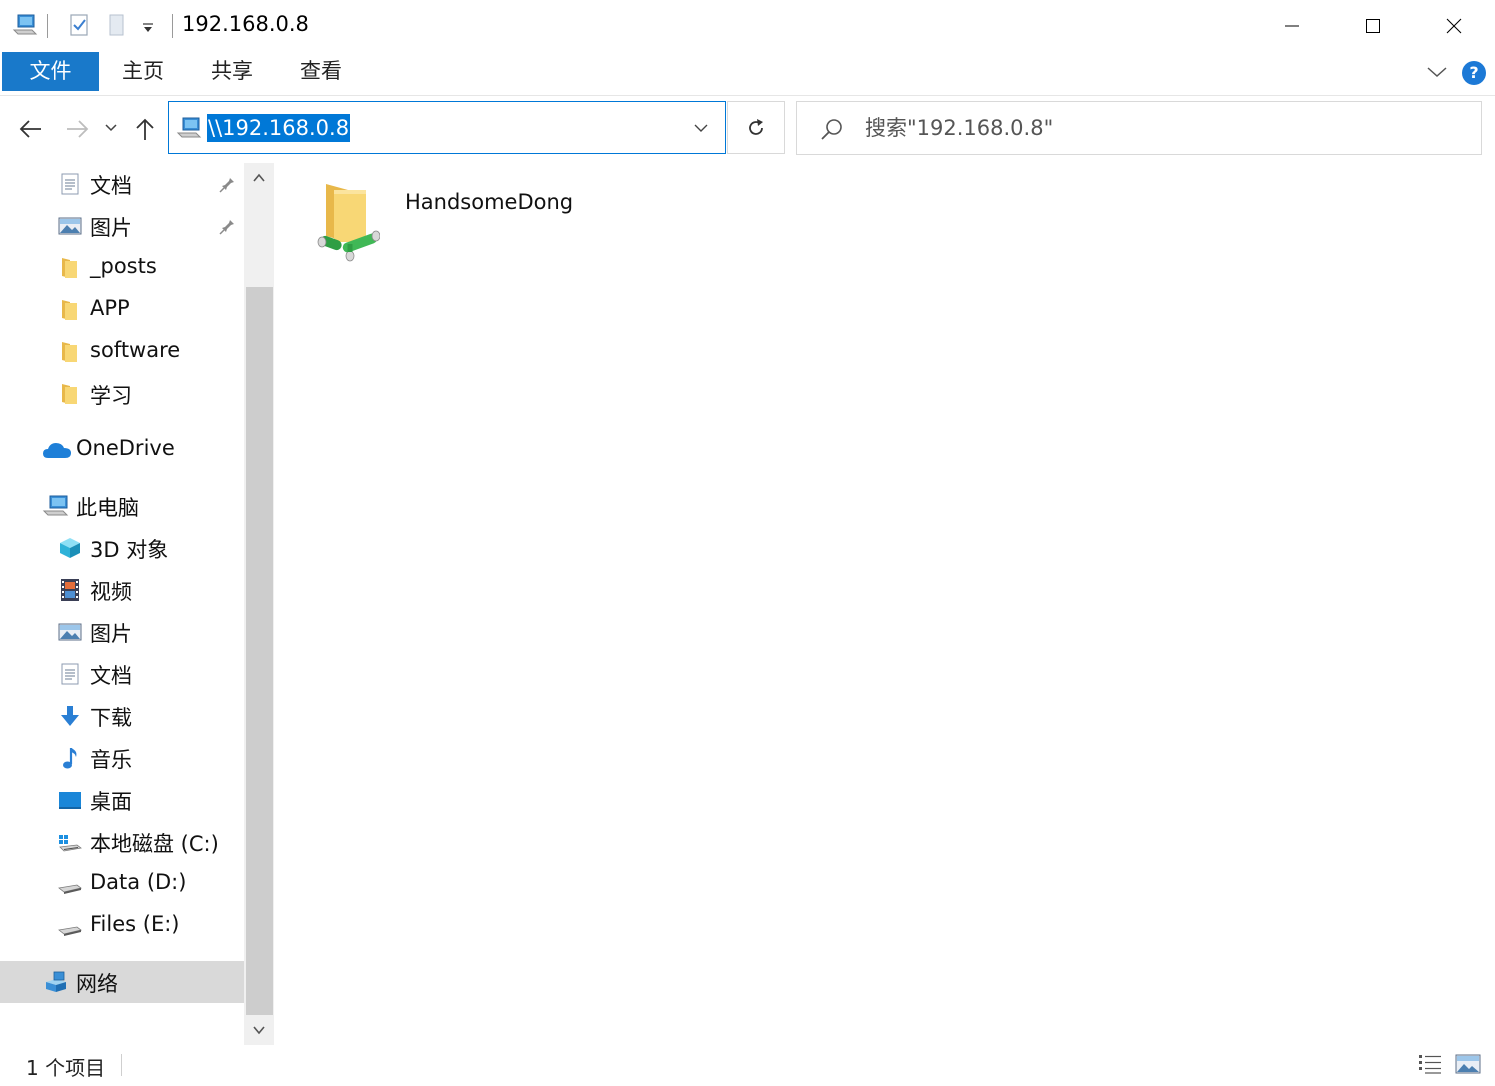 The height and width of the screenshot is (1086, 1495). What do you see at coordinates (31, 129) in the screenshot?
I see `back-arrow-icon` at bounding box center [31, 129].